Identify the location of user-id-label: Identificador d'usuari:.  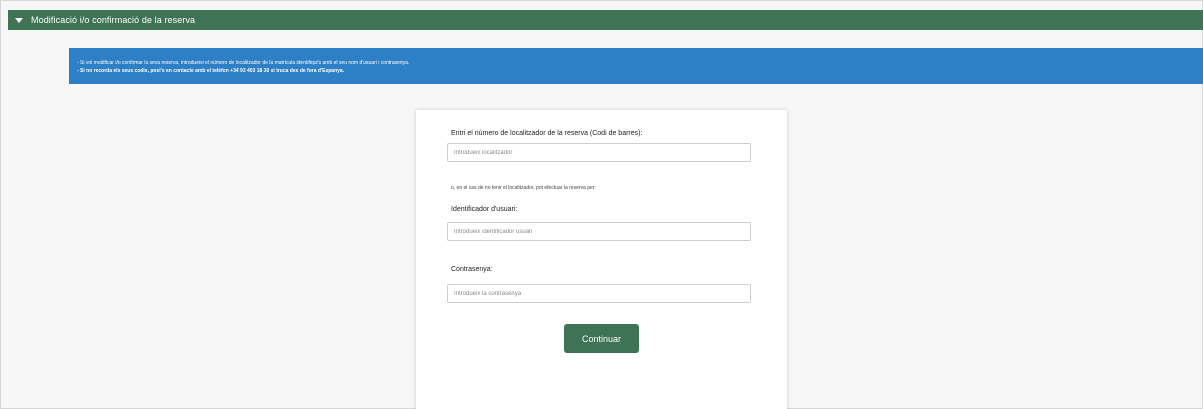
(484, 209).